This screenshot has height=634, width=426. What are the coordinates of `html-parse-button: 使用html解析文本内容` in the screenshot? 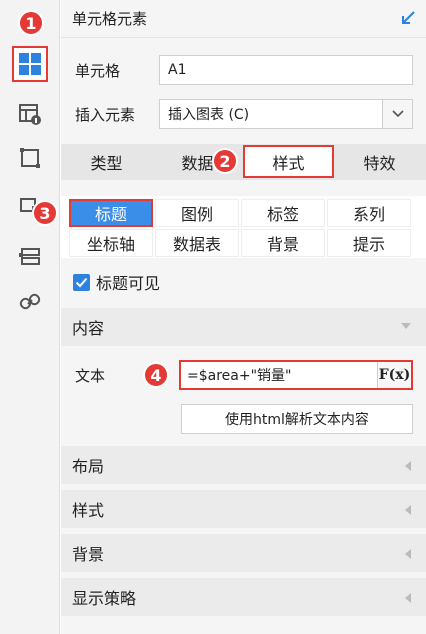 It's located at (297, 419).